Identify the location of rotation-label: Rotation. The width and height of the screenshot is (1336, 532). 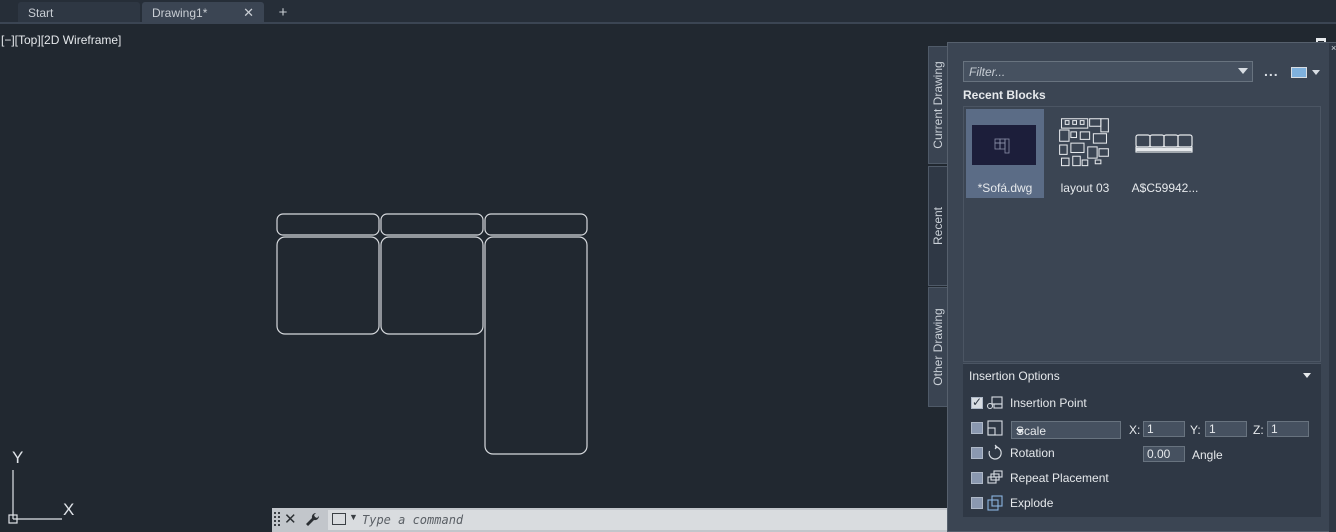
(1032, 453).